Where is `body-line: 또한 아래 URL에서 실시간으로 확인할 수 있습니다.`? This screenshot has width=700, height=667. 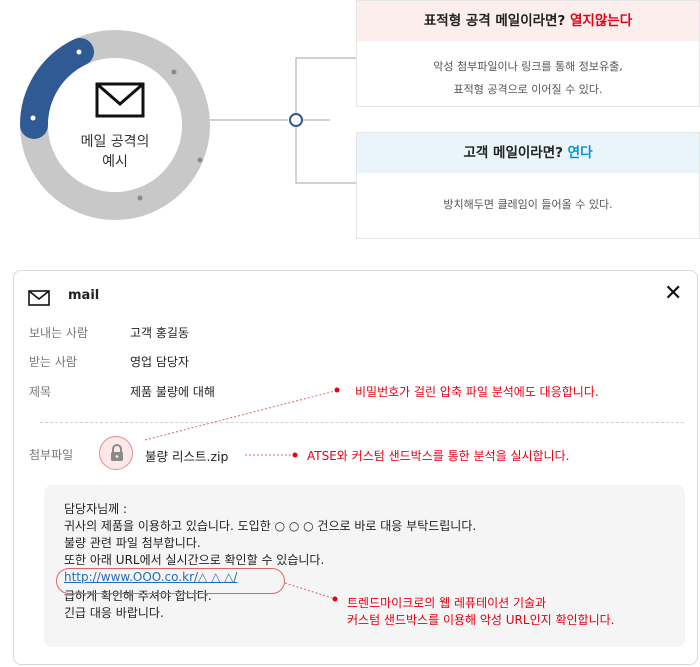 body-line: 또한 아래 URL에서 실시간으로 확인할 수 있습니다. is located at coordinates (194, 560).